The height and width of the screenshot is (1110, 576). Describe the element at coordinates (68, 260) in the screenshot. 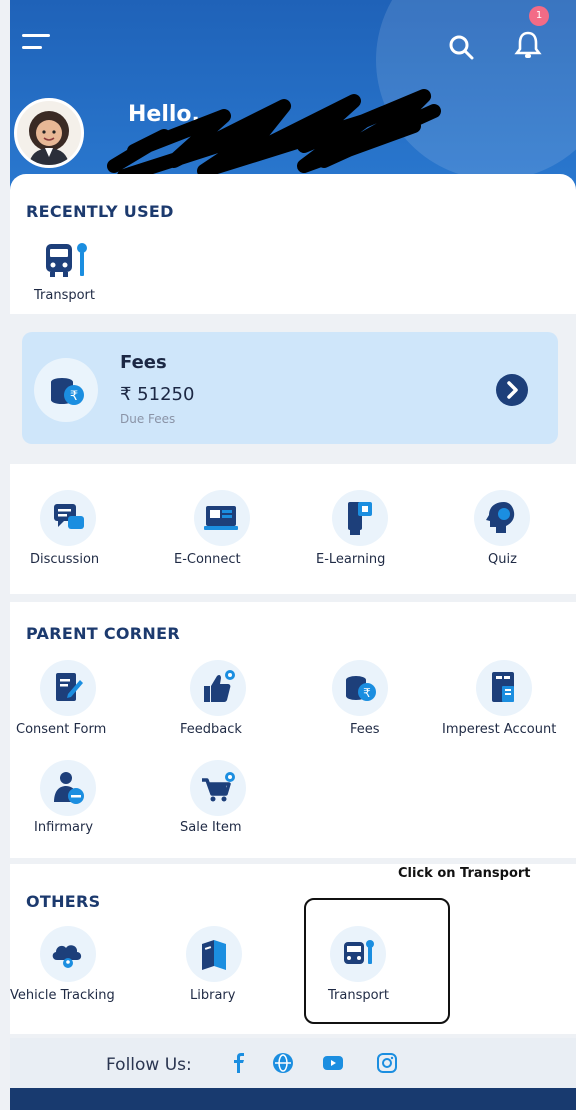

I see `bus-icon` at that location.